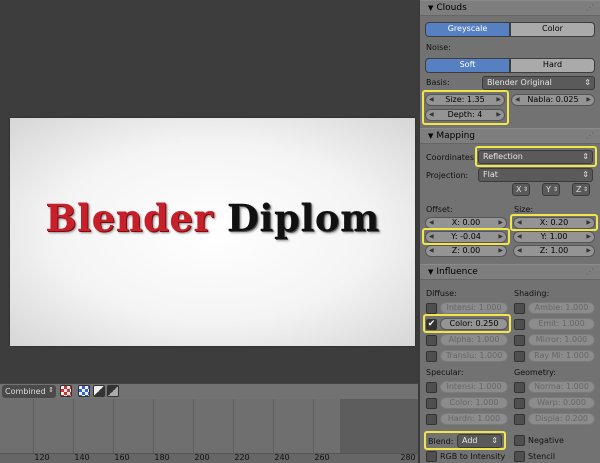 The height and width of the screenshot is (463, 600). I want to click on size-y-field: ◀ Y: 1.00 ▶, so click(554, 237).